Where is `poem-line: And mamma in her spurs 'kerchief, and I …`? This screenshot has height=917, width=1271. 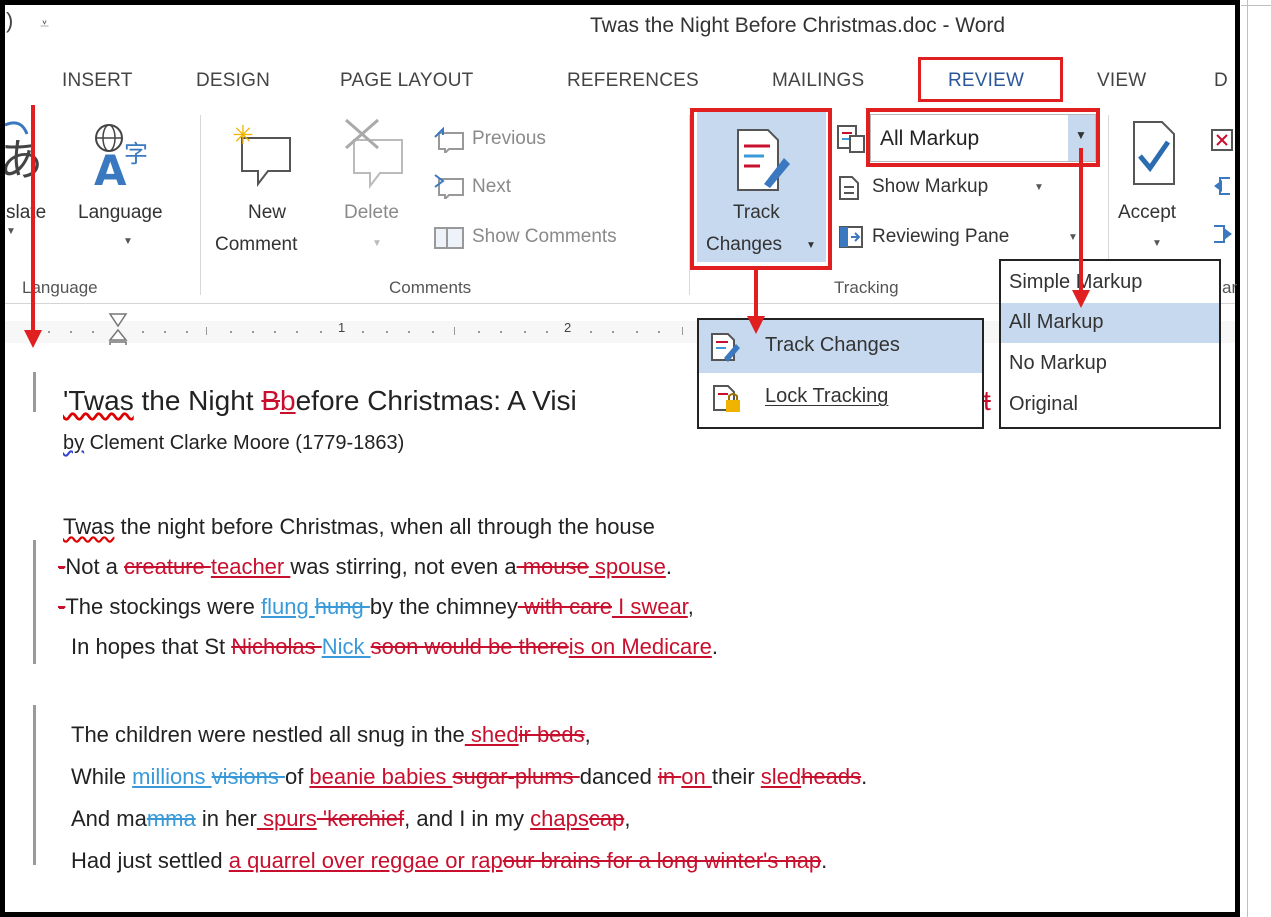 poem-line: And mamma in her spurs 'kerchief, and I … is located at coordinates (350, 819).